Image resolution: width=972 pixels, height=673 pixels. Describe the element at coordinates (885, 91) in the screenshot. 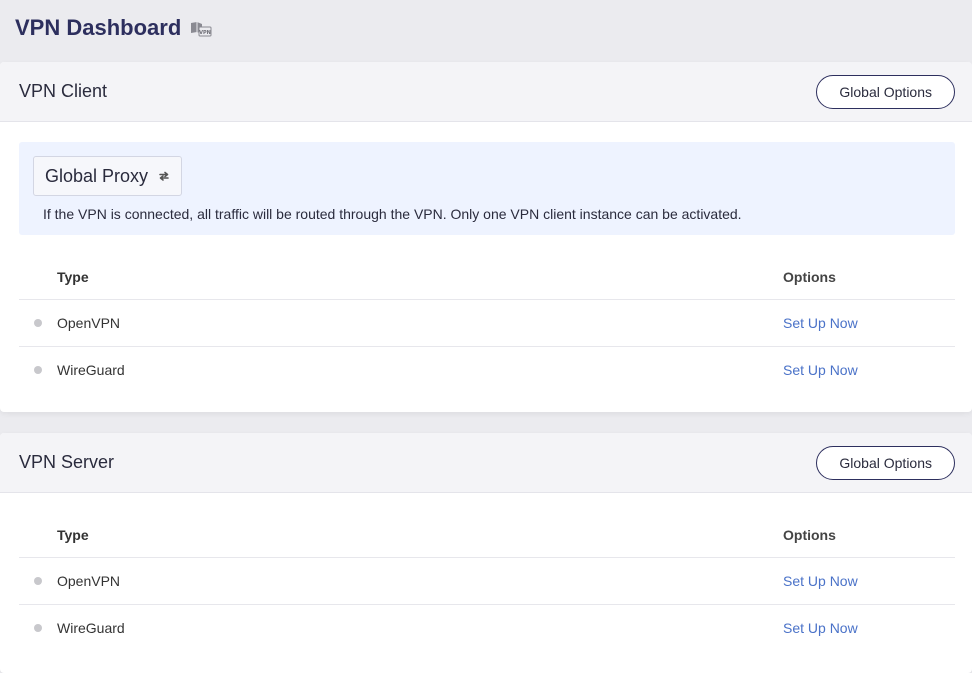

I see `client-global-options-button: Global Options` at that location.